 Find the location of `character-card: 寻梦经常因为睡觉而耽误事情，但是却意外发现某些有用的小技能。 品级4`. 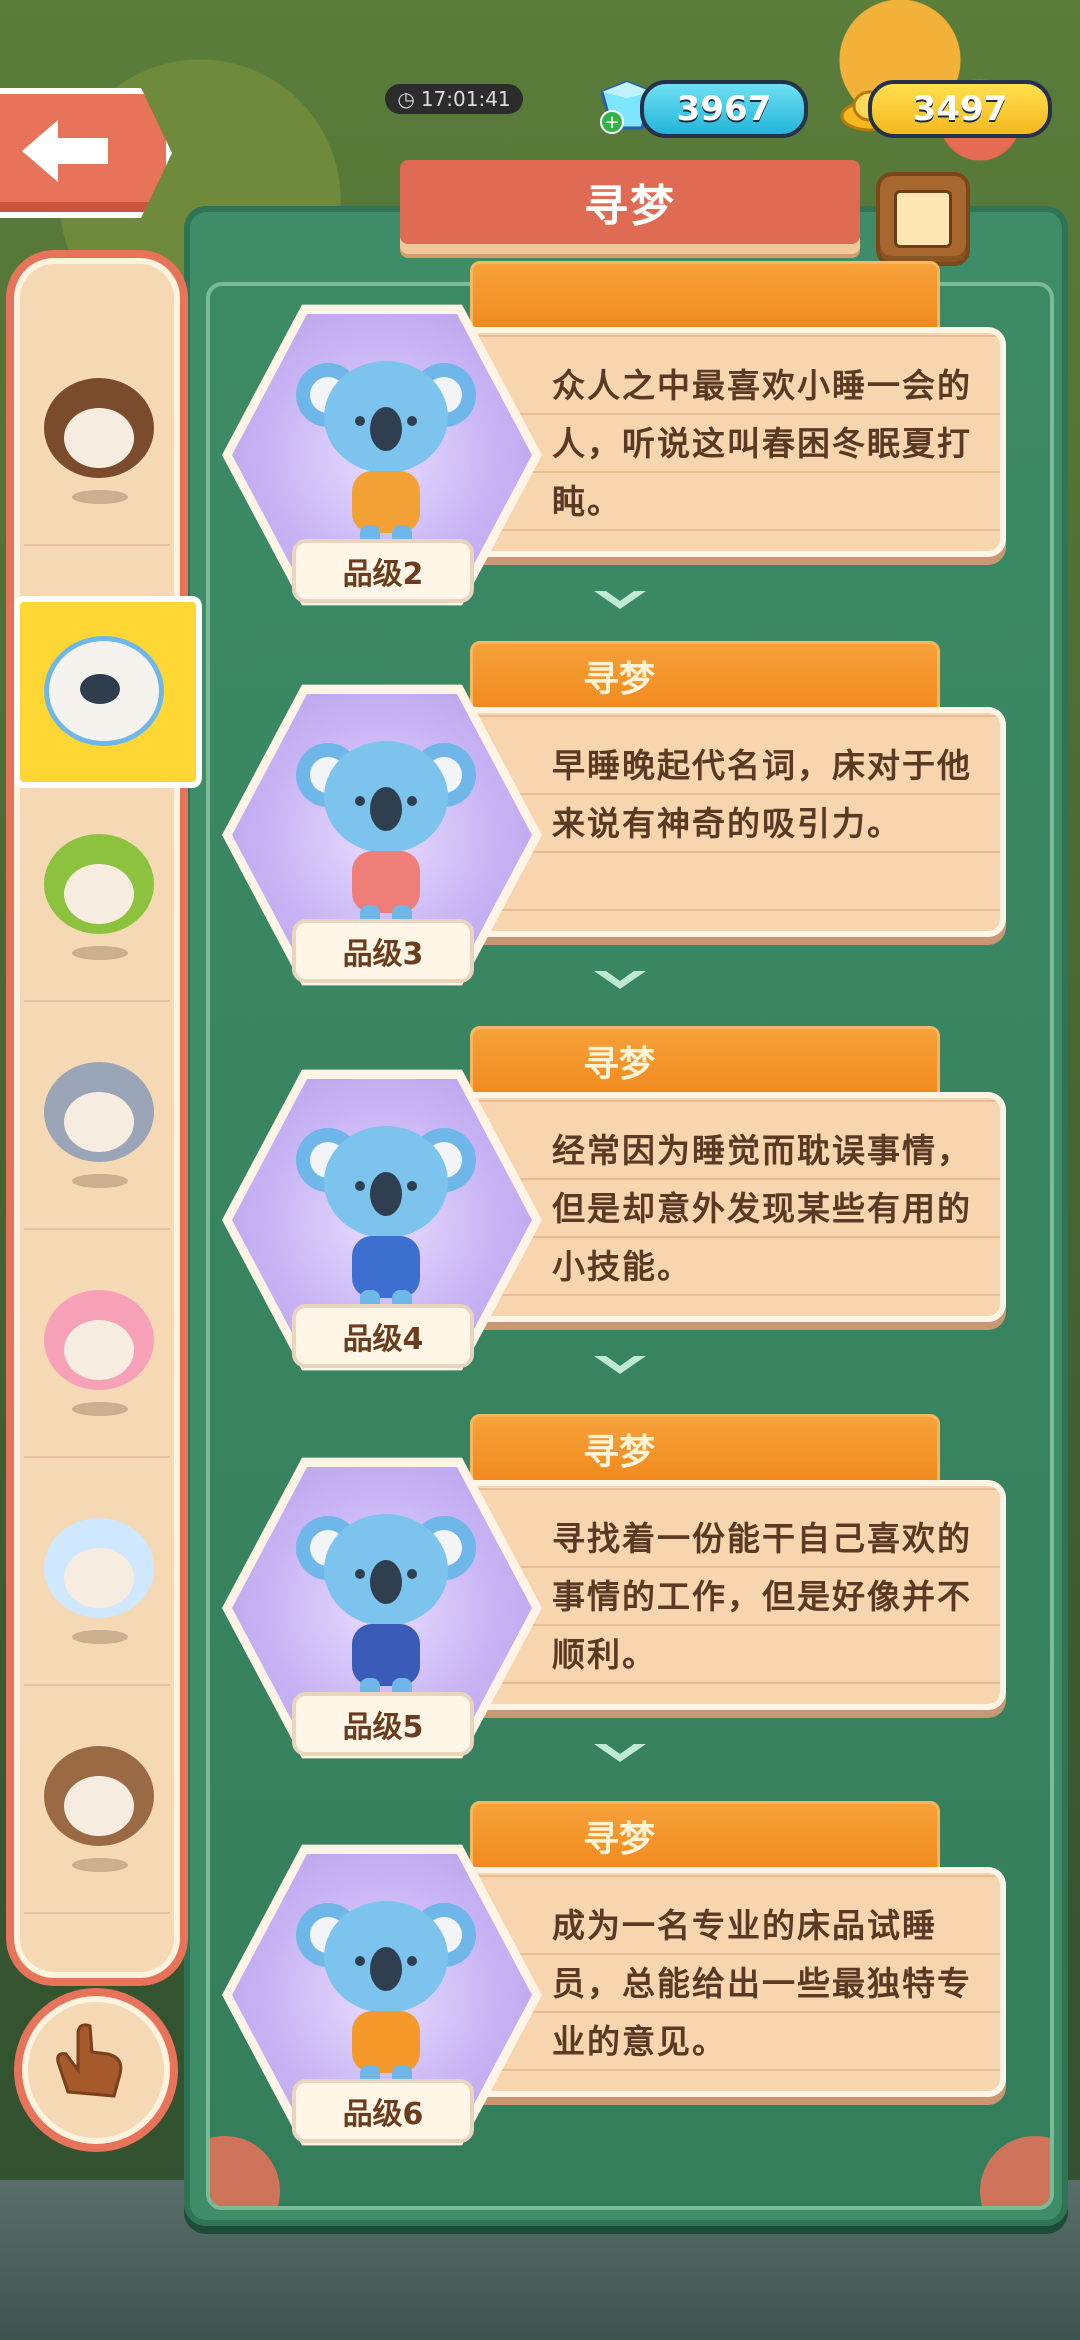

character-card: 寻梦经常因为睡觉而耽误事情，但是却意外发现某些有用的小技能。 品级4 is located at coordinates (624, 1238).